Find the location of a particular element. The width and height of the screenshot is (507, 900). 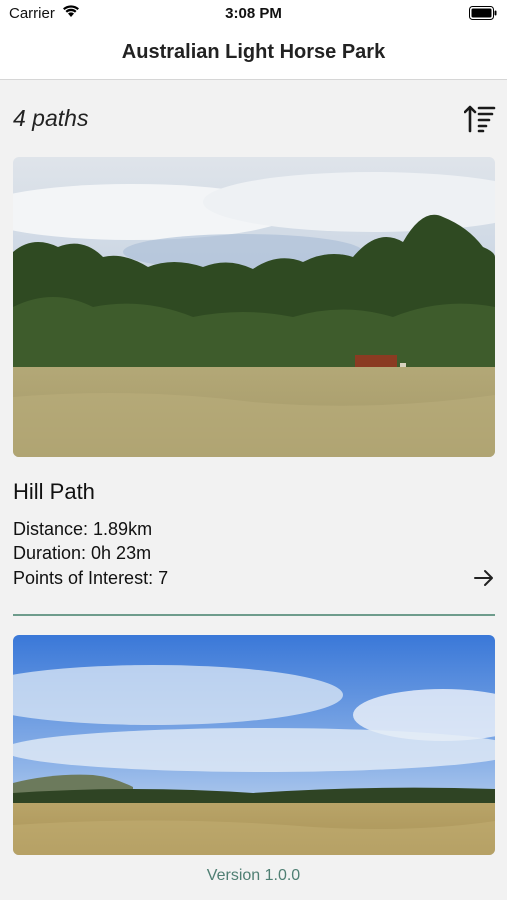

sort-button is located at coordinates (480, 119).